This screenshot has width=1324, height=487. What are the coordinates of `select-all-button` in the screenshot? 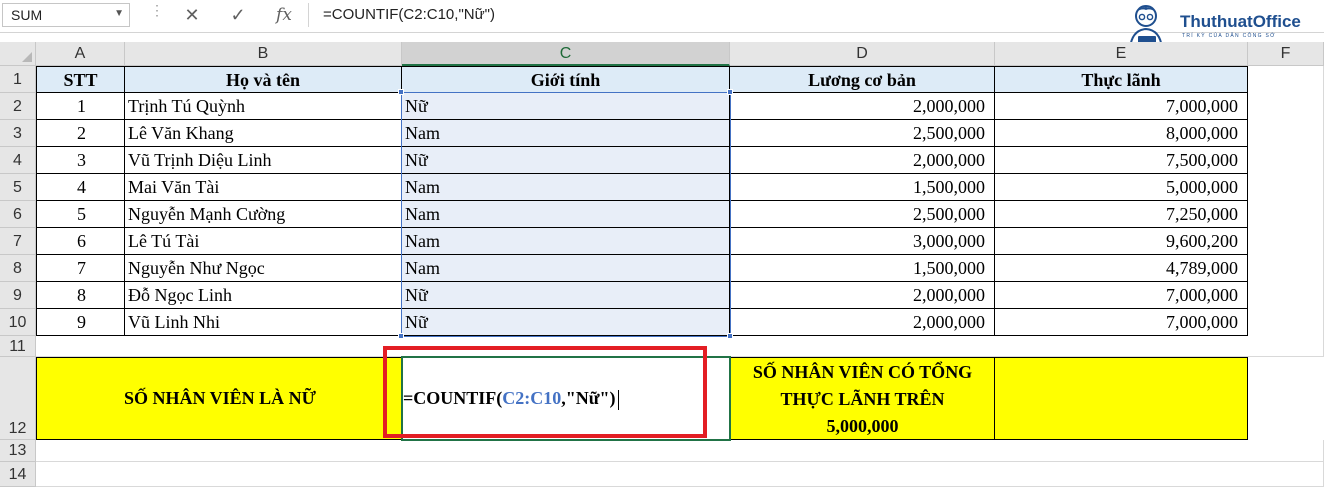 It's located at (18, 54).